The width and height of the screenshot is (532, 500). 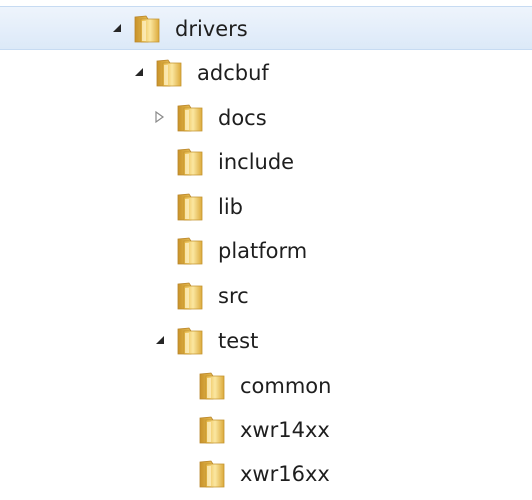 What do you see at coordinates (266, 207) in the screenshot?
I see `tree-item-lib: lib` at bounding box center [266, 207].